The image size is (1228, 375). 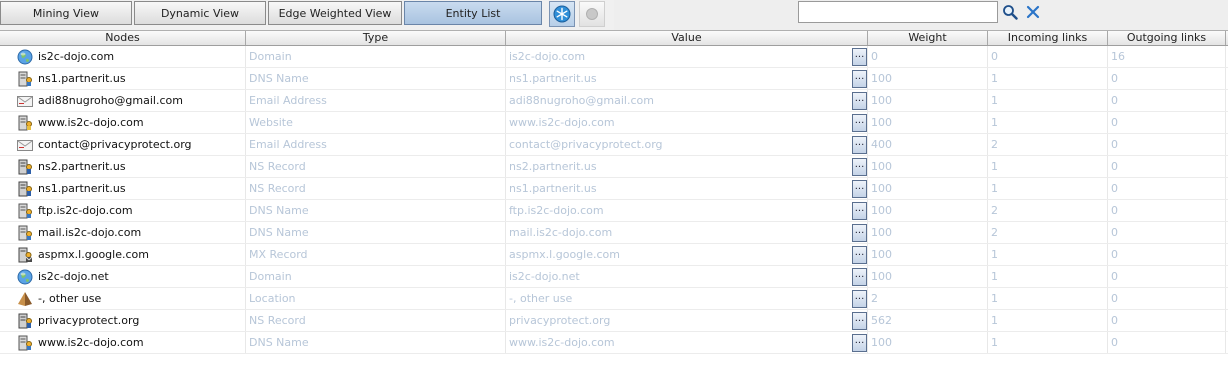 What do you see at coordinates (1033, 12) in the screenshot?
I see `clear-search-button` at bounding box center [1033, 12].